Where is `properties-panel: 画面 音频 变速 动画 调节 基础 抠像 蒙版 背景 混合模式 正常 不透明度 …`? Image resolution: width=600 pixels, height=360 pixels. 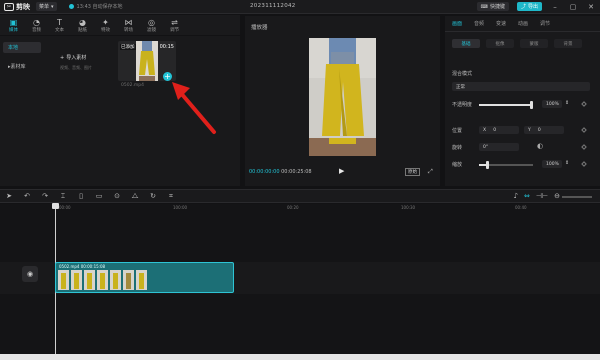
properties-panel: 画面 音频 变速 动画 调节 基础 抠像 蒙版 背景 混合模式 正常 不透明度 … is located at coordinates (522, 101).